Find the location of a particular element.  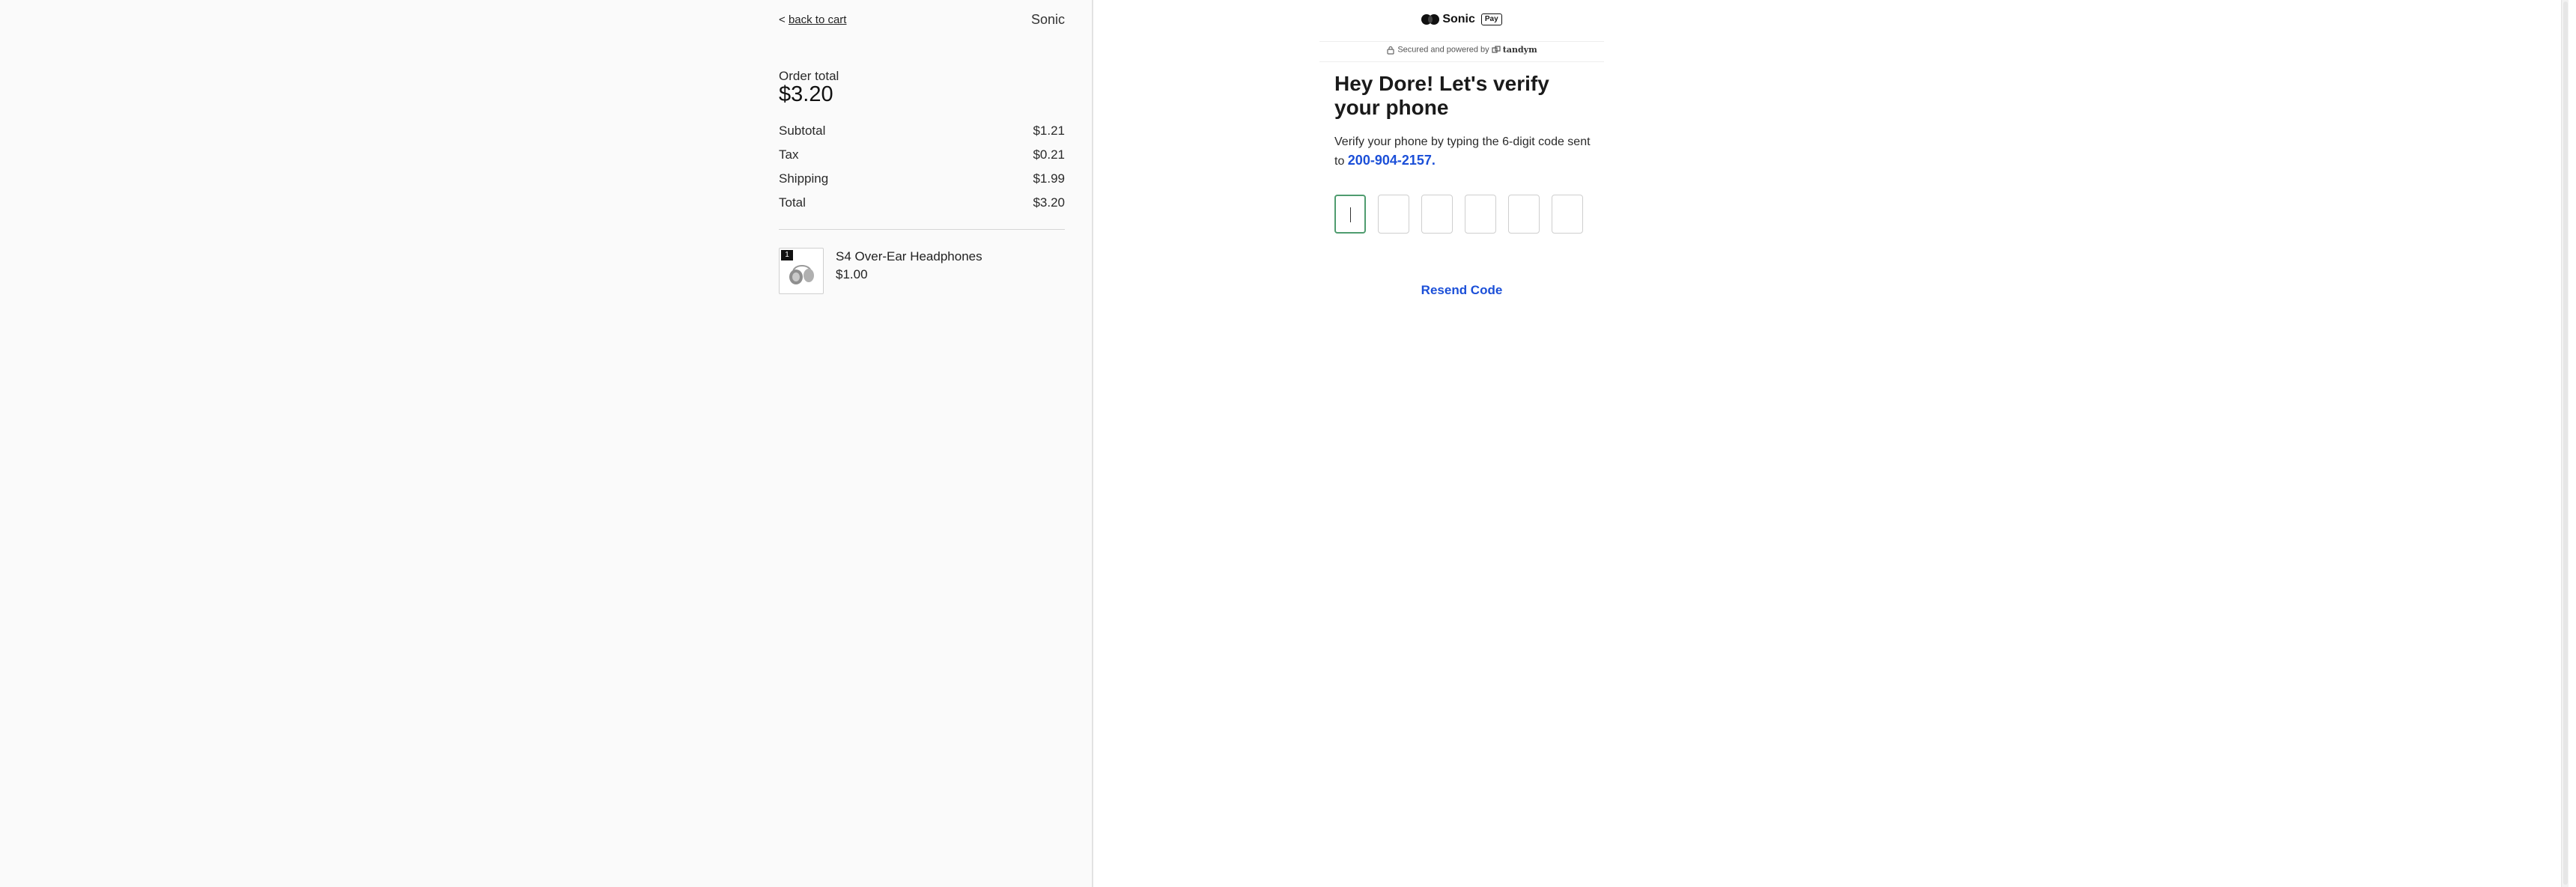

summary-label: Tax is located at coordinates (789, 154).